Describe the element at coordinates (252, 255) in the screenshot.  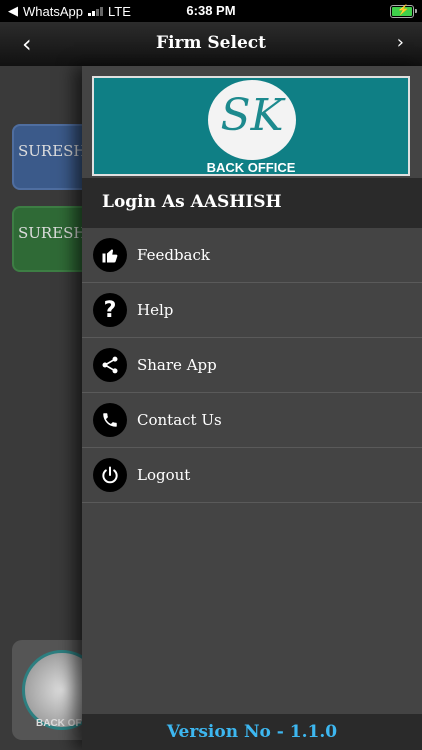
I see `menu-item-feedback: Feedback` at that location.